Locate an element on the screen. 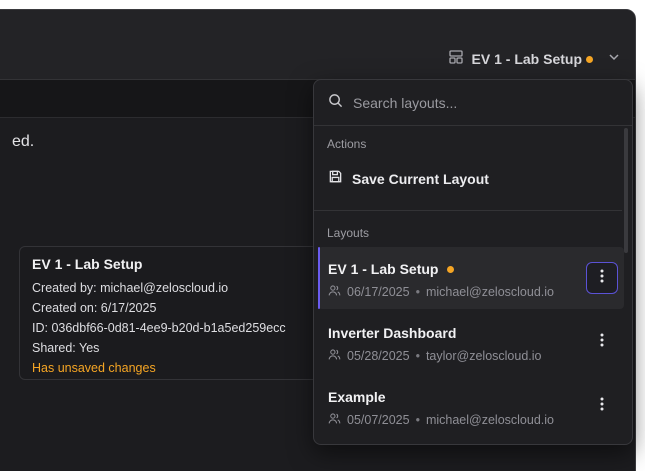  actions-section-label: Actions is located at coordinates (347, 144).